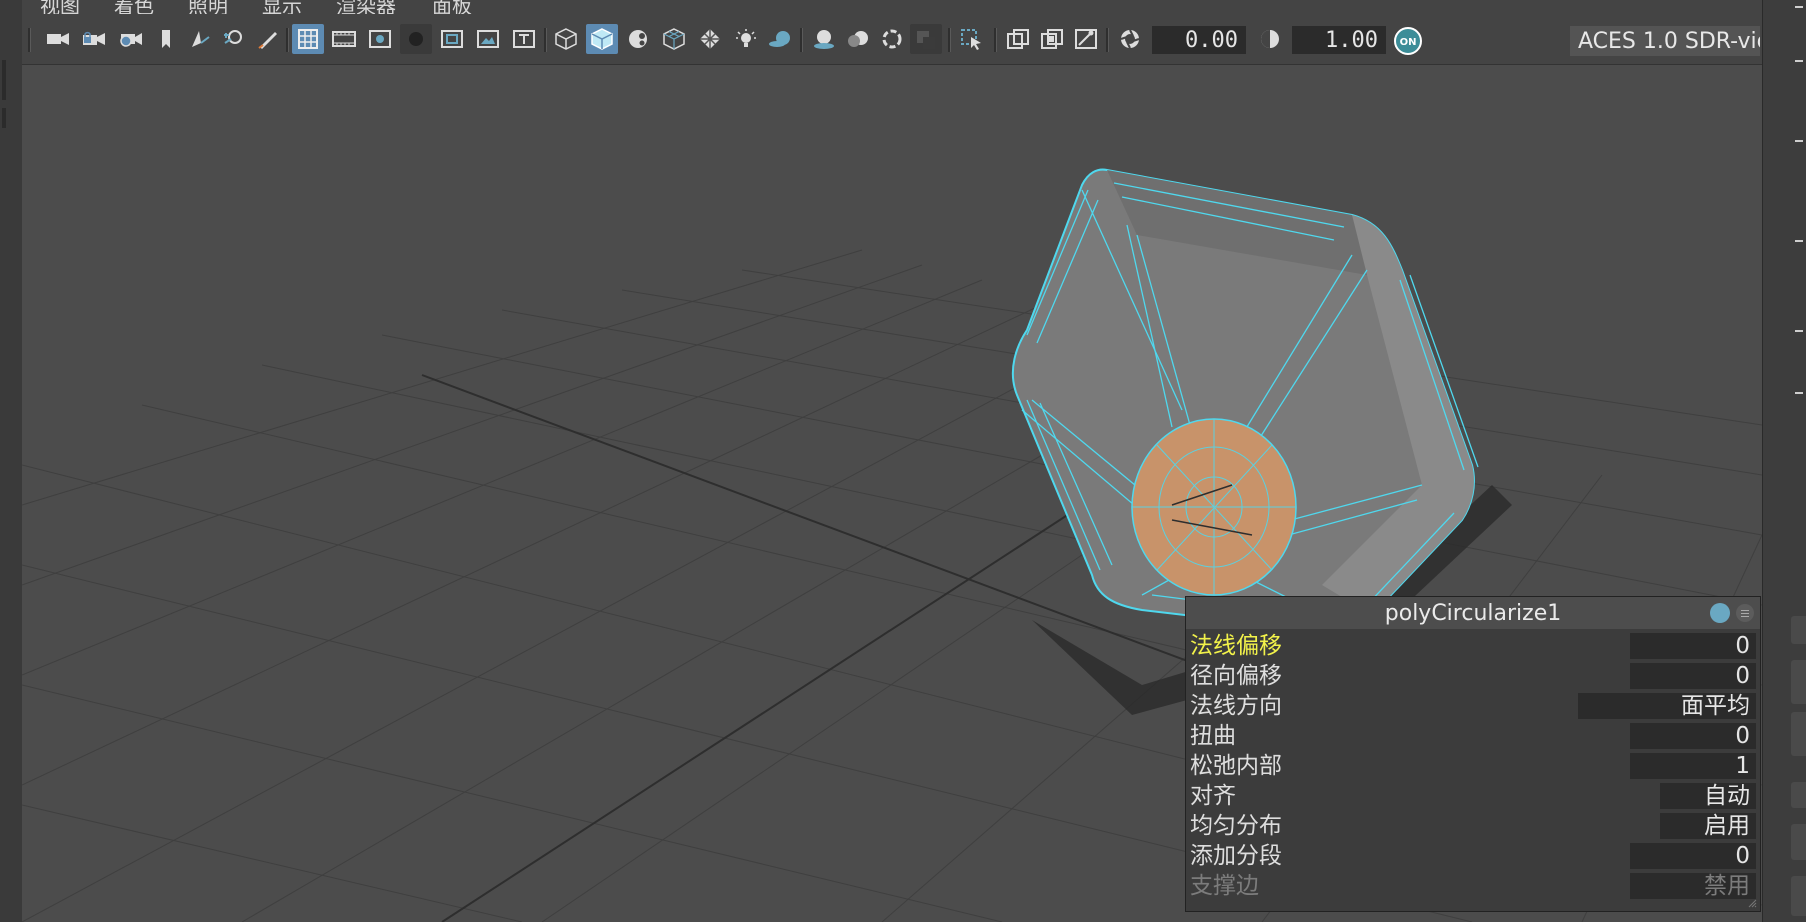  What do you see at coordinates (488, 39) in the screenshot?
I see `safe-action-icon` at bounding box center [488, 39].